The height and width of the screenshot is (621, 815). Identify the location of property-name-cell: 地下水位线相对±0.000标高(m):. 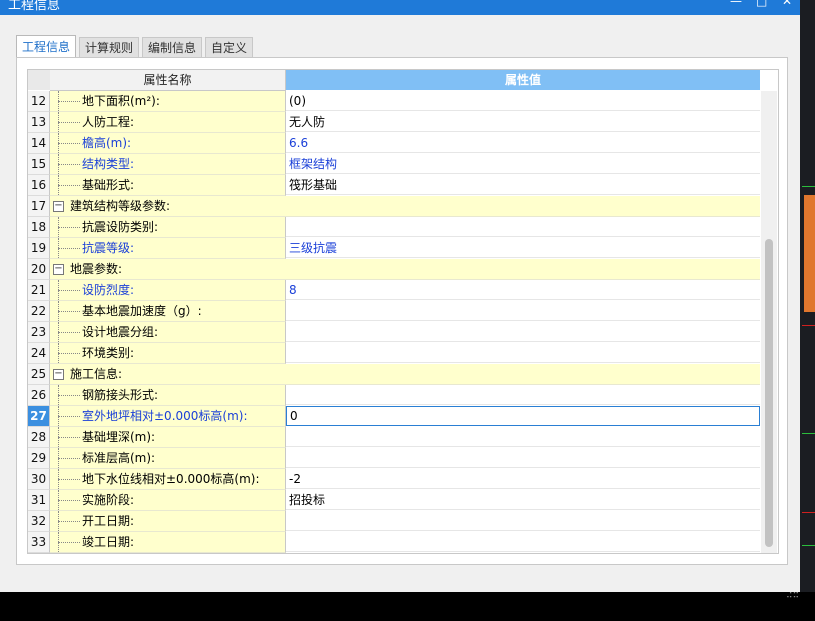
(168, 479).